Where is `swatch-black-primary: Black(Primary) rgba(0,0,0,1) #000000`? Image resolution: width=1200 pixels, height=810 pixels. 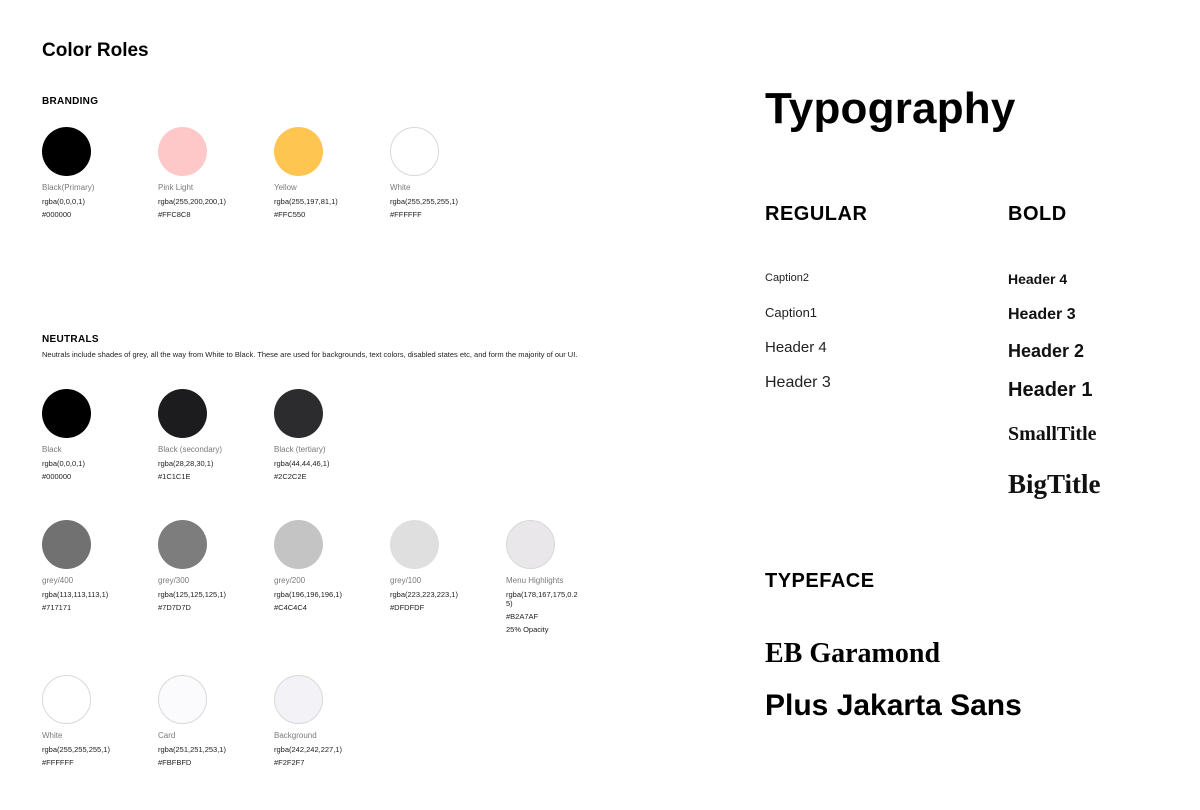 swatch-black-primary: Black(Primary) rgba(0,0,0,1) #000000 is located at coordinates (87, 173).